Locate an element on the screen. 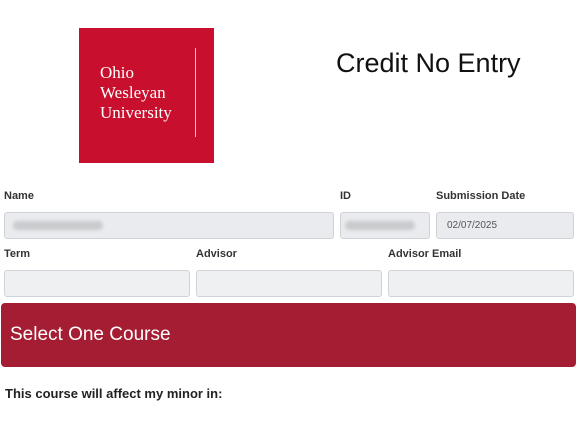 The image size is (577, 425). id-field is located at coordinates (385, 225).